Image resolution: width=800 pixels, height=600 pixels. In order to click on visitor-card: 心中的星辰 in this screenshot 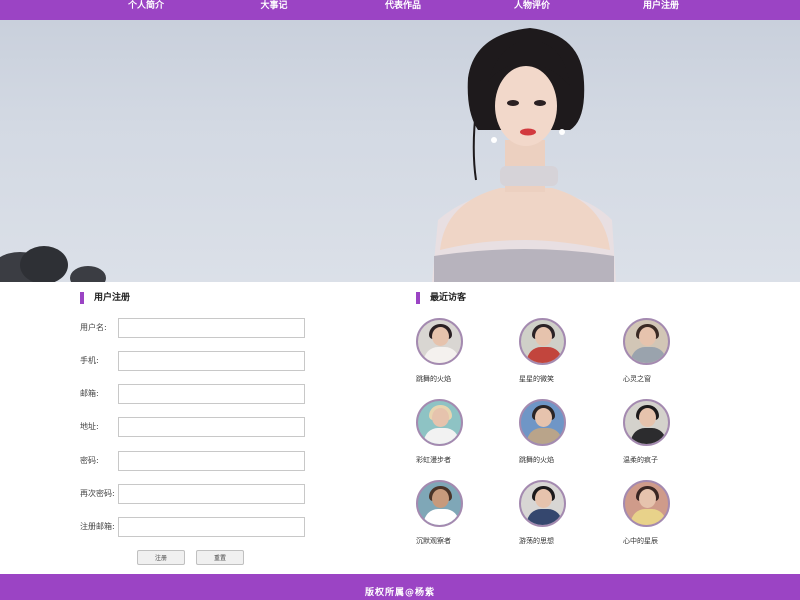, I will do `click(663, 516)`.